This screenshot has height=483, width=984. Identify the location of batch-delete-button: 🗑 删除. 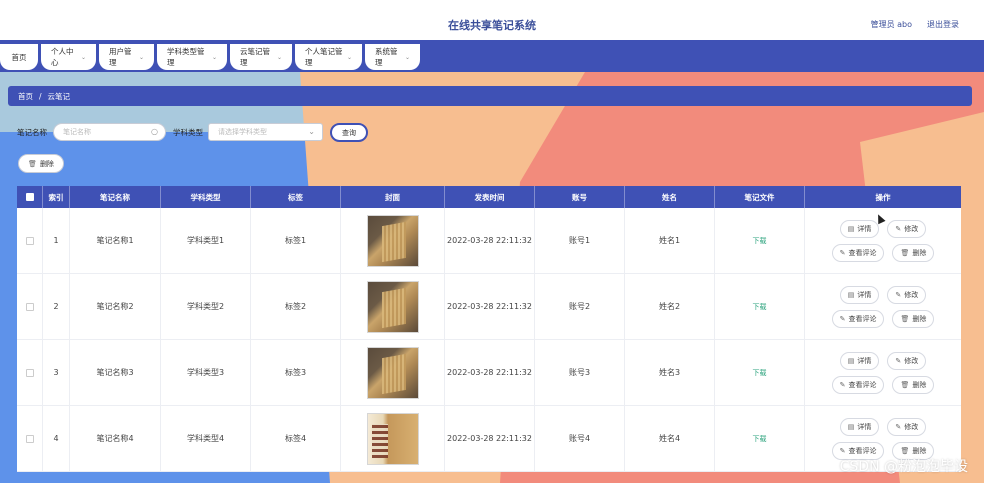
(41, 163).